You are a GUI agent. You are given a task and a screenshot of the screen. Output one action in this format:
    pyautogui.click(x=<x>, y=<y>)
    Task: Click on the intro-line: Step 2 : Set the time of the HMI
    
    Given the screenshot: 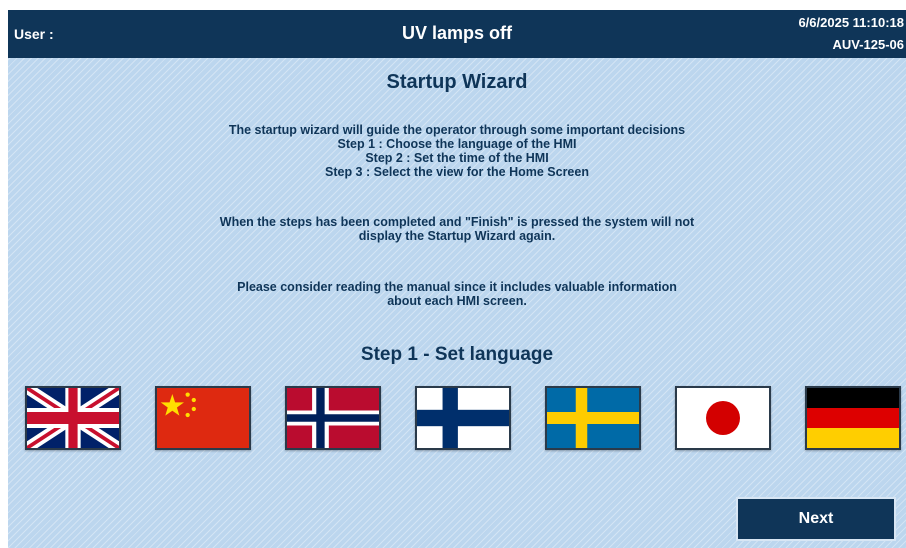 What is the action you would take?
    pyautogui.click(x=457, y=158)
    